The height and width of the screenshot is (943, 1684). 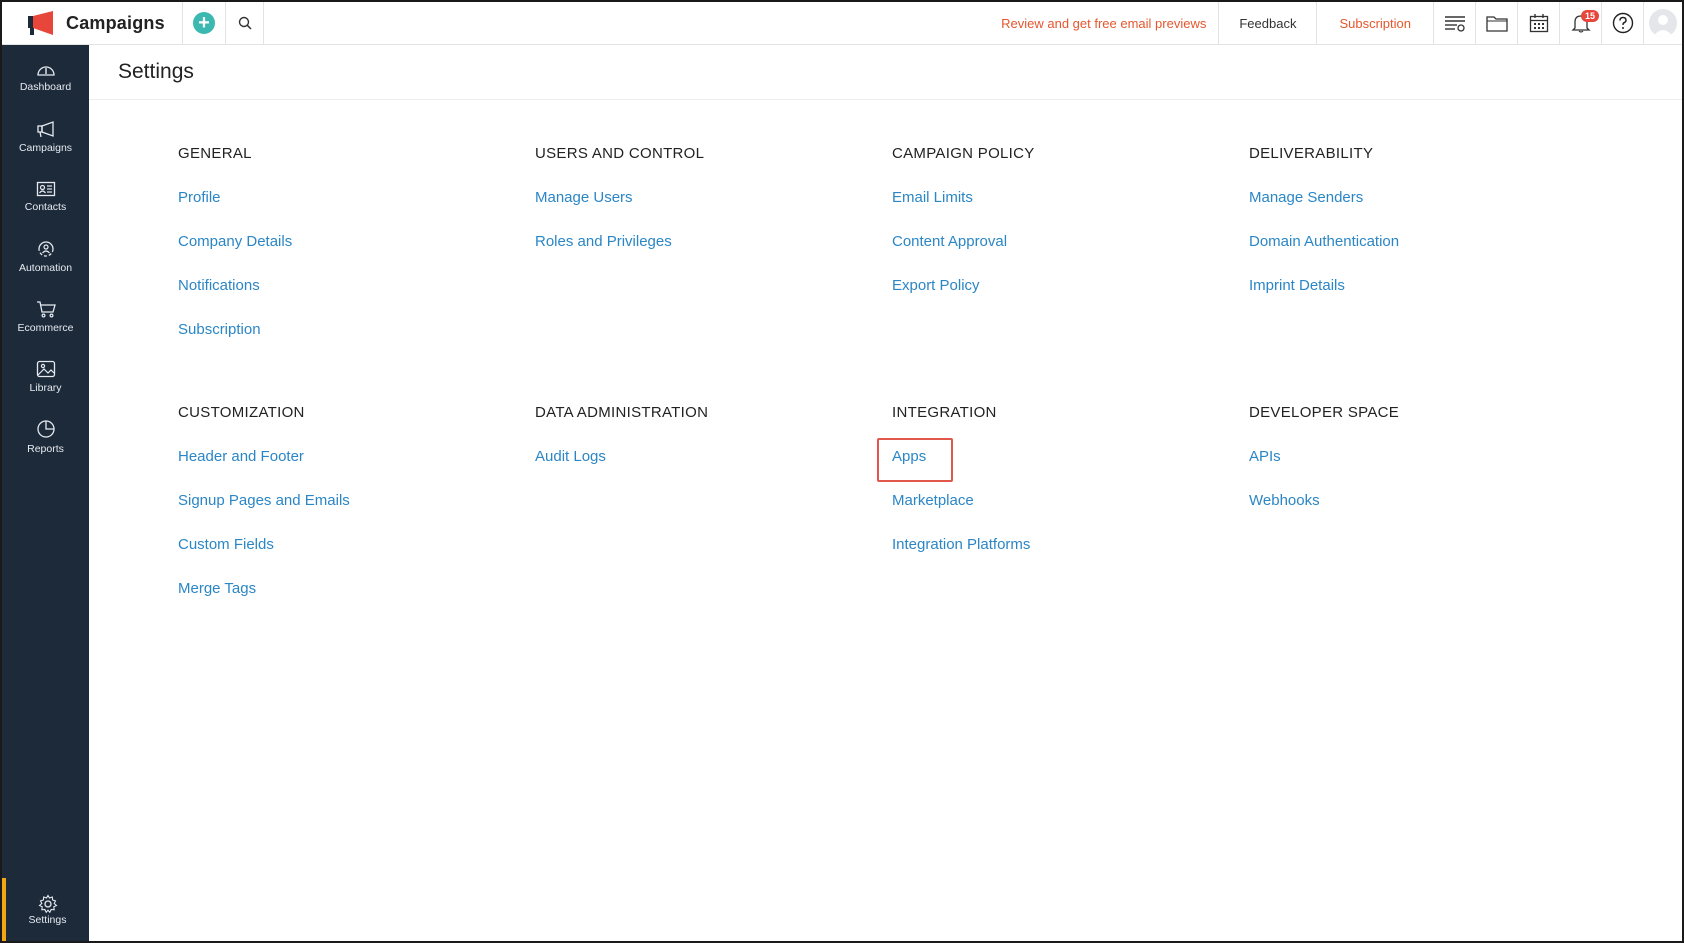 I want to click on sidebar-item-label: Ecommerce, so click(x=45, y=328).